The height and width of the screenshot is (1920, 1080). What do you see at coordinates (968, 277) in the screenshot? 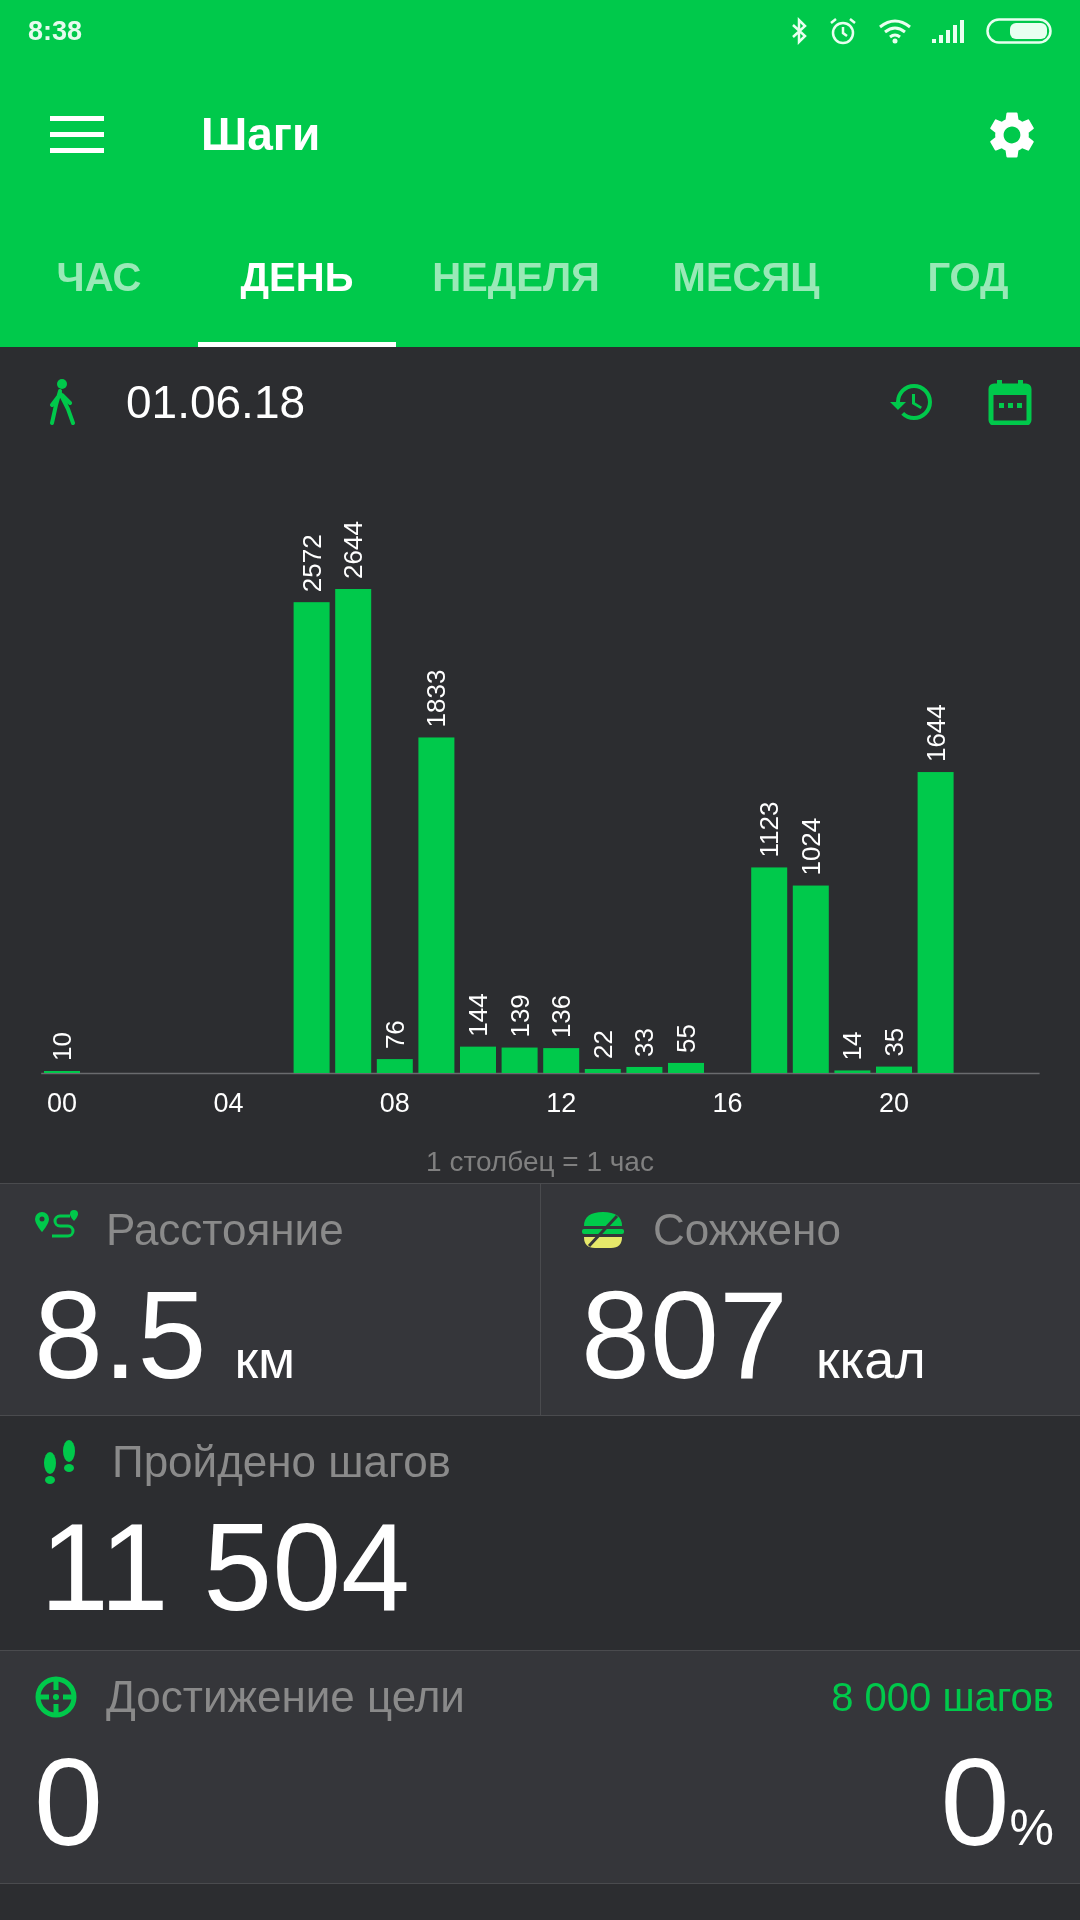
I see `period-tab: ГОД` at bounding box center [968, 277].